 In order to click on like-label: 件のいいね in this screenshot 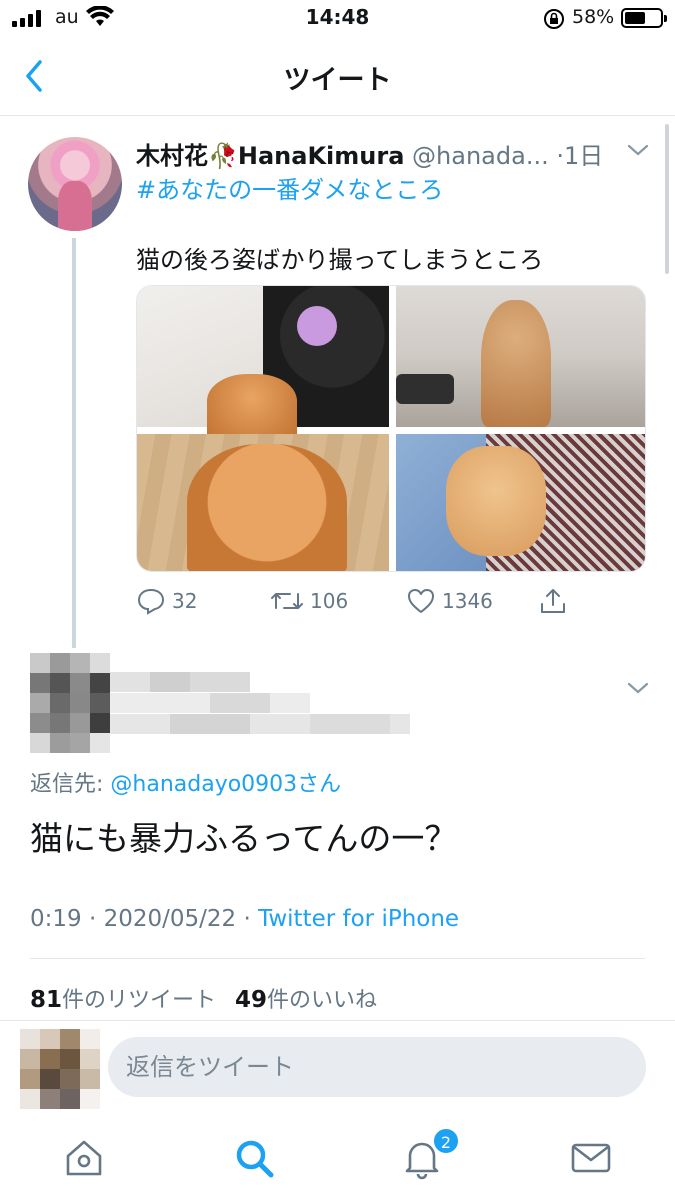, I will do `click(322, 1000)`.